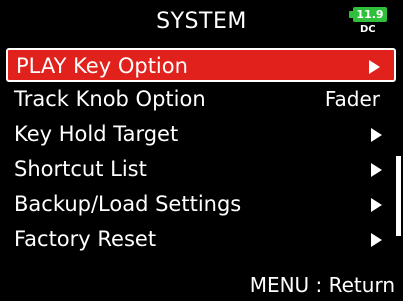 This screenshot has width=403, height=301. What do you see at coordinates (85, 239) in the screenshot?
I see `menu-item-label: Factory Reset` at bounding box center [85, 239].